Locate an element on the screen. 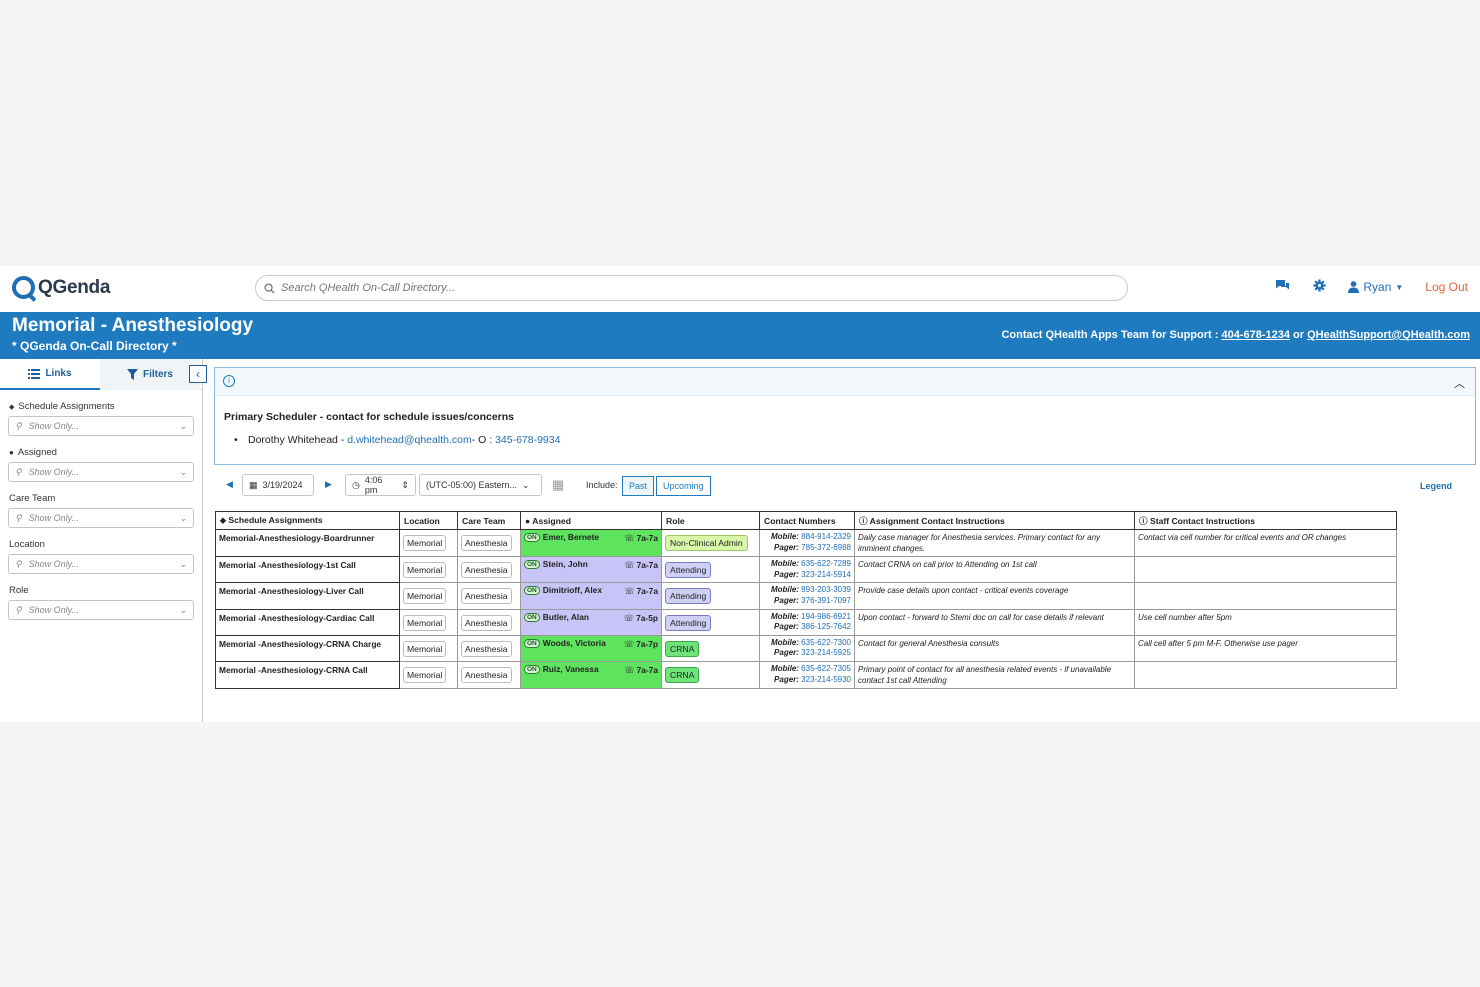 The width and height of the screenshot is (1480, 987). col-header-location: Location is located at coordinates (428, 520).